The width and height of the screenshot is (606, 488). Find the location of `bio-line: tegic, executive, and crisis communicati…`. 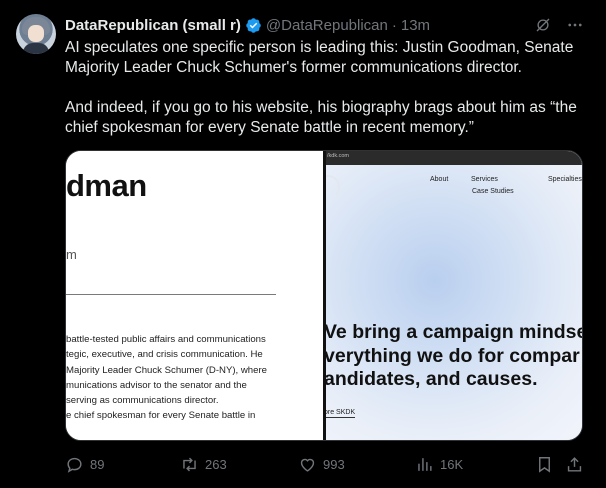

bio-line: tegic, executive, and crisis communicati… is located at coordinates (164, 355).